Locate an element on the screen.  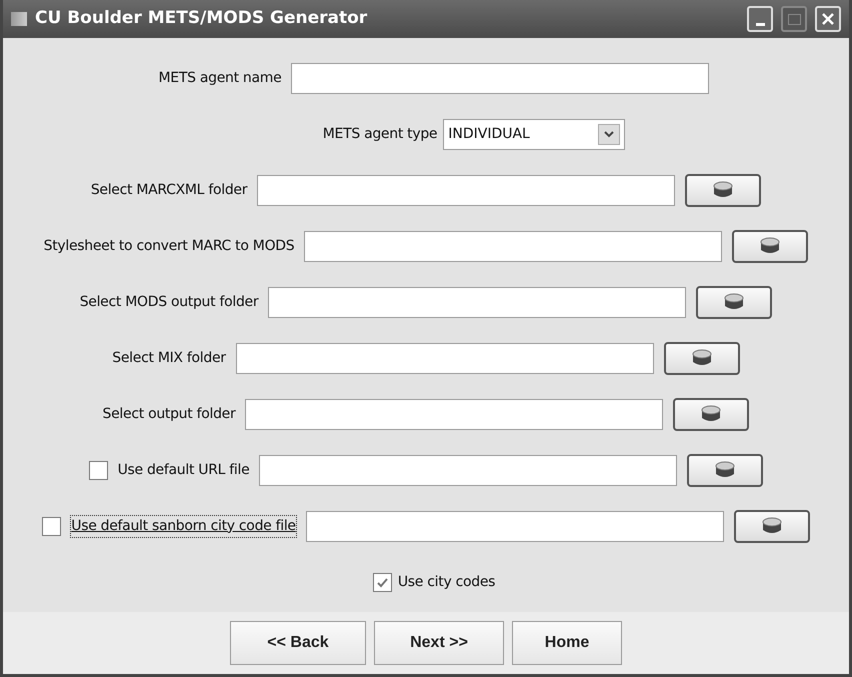
close-button is located at coordinates (828, 19).